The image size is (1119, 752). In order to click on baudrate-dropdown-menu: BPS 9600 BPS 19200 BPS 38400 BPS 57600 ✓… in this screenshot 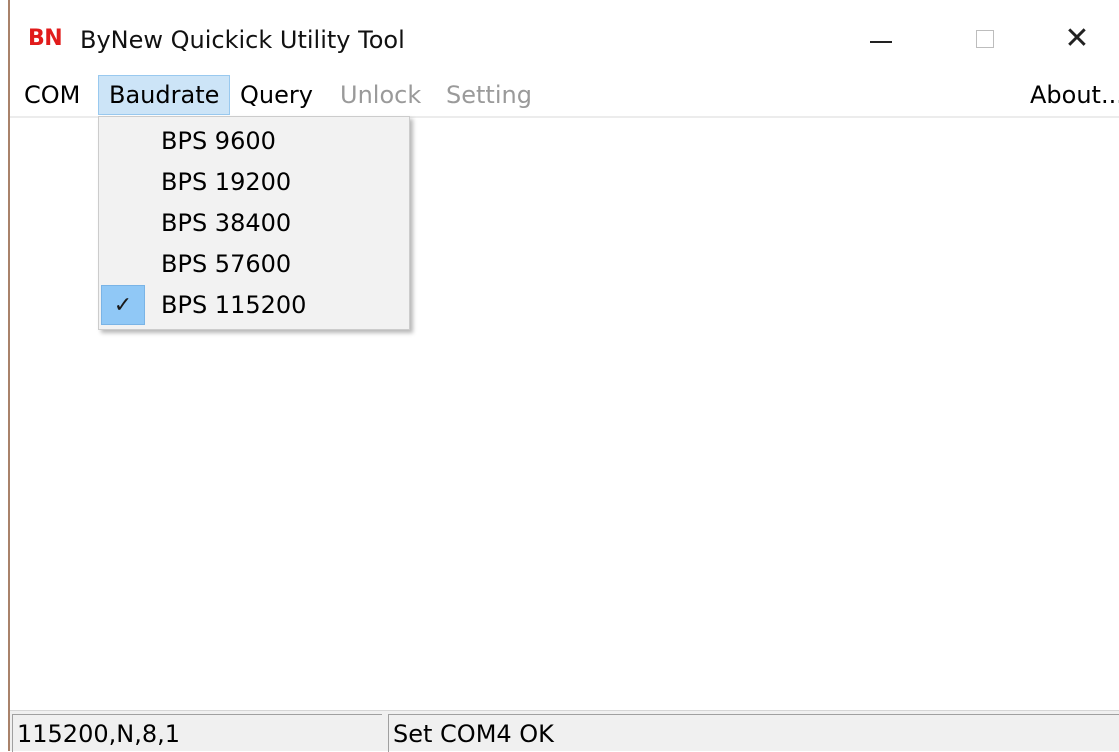, I will do `click(254, 223)`.